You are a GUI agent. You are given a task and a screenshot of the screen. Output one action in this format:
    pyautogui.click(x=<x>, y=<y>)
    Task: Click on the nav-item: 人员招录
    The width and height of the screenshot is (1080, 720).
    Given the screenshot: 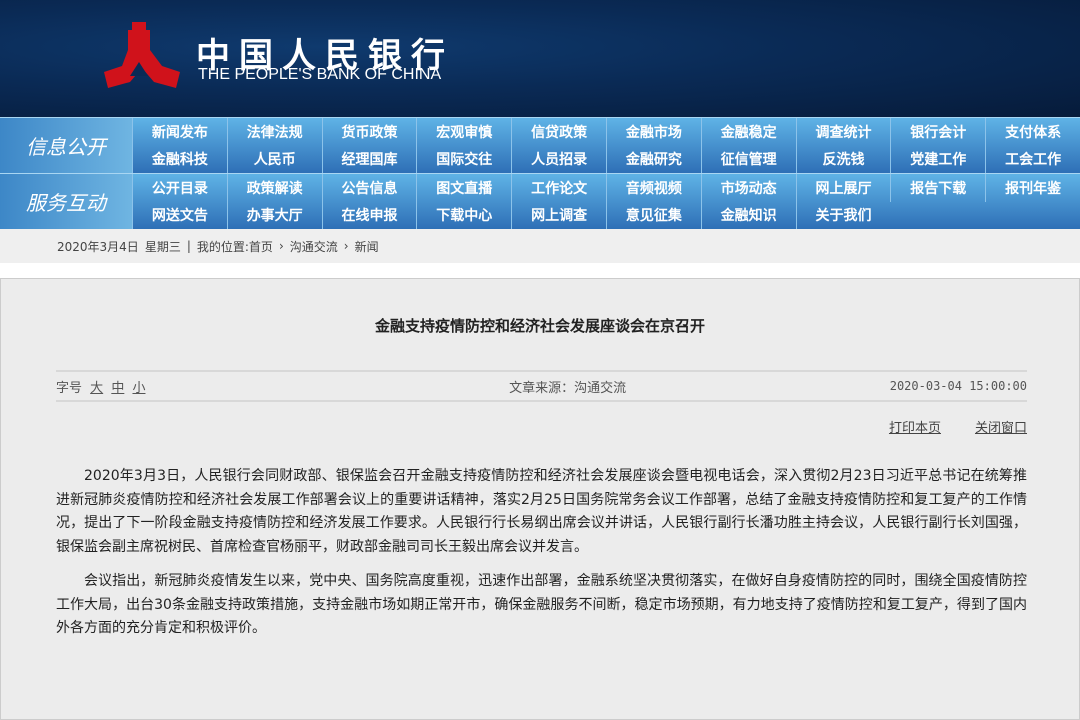 What is the action you would take?
    pyautogui.click(x=558, y=159)
    